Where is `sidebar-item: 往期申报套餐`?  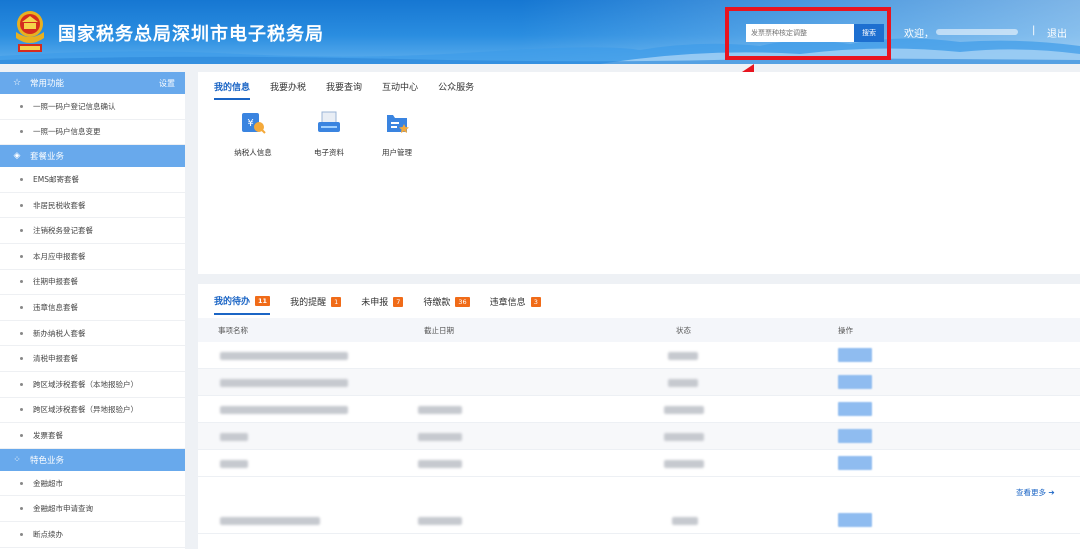
sidebar-item: 往期申报套餐 is located at coordinates (92, 283).